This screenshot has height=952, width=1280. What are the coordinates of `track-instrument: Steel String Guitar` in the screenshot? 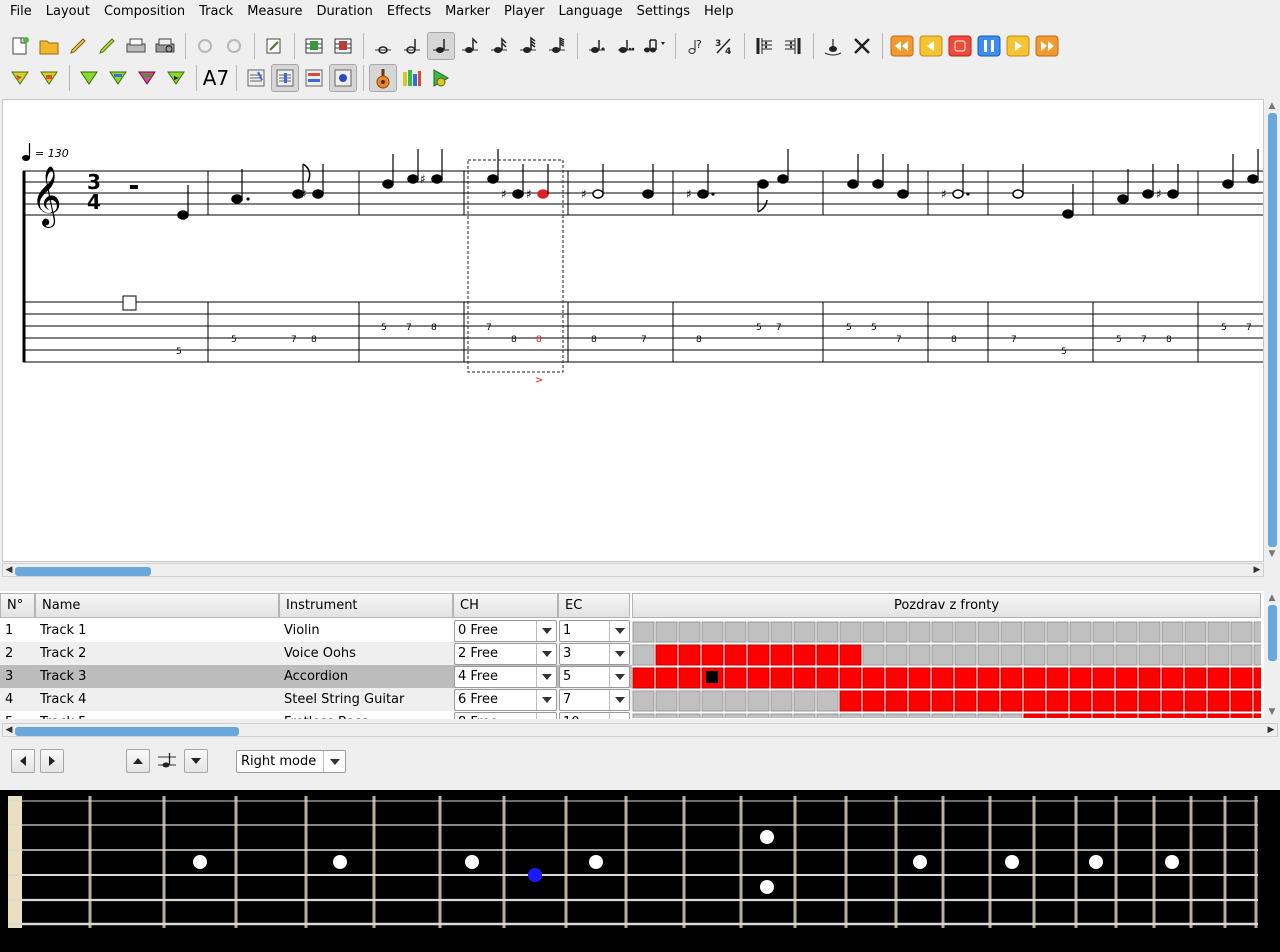 It's located at (366, 699).